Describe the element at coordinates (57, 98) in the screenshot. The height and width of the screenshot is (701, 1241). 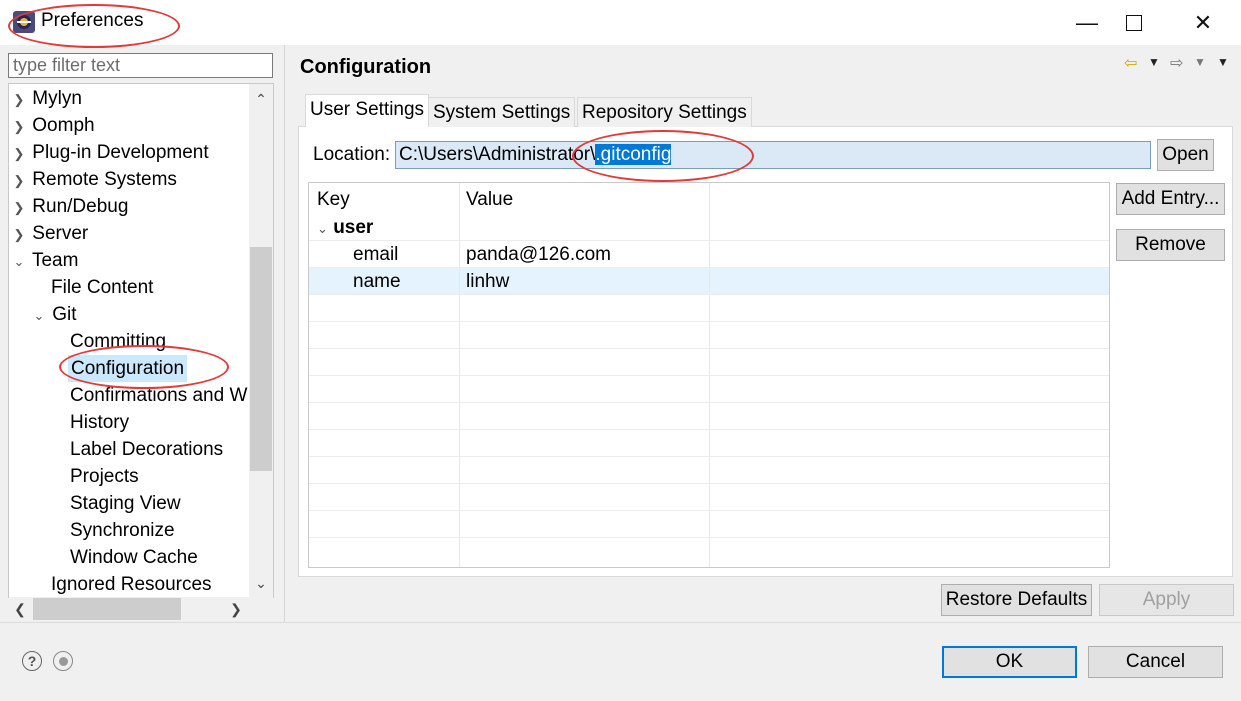
I see `tree-item-label: Mylyn` at that location.